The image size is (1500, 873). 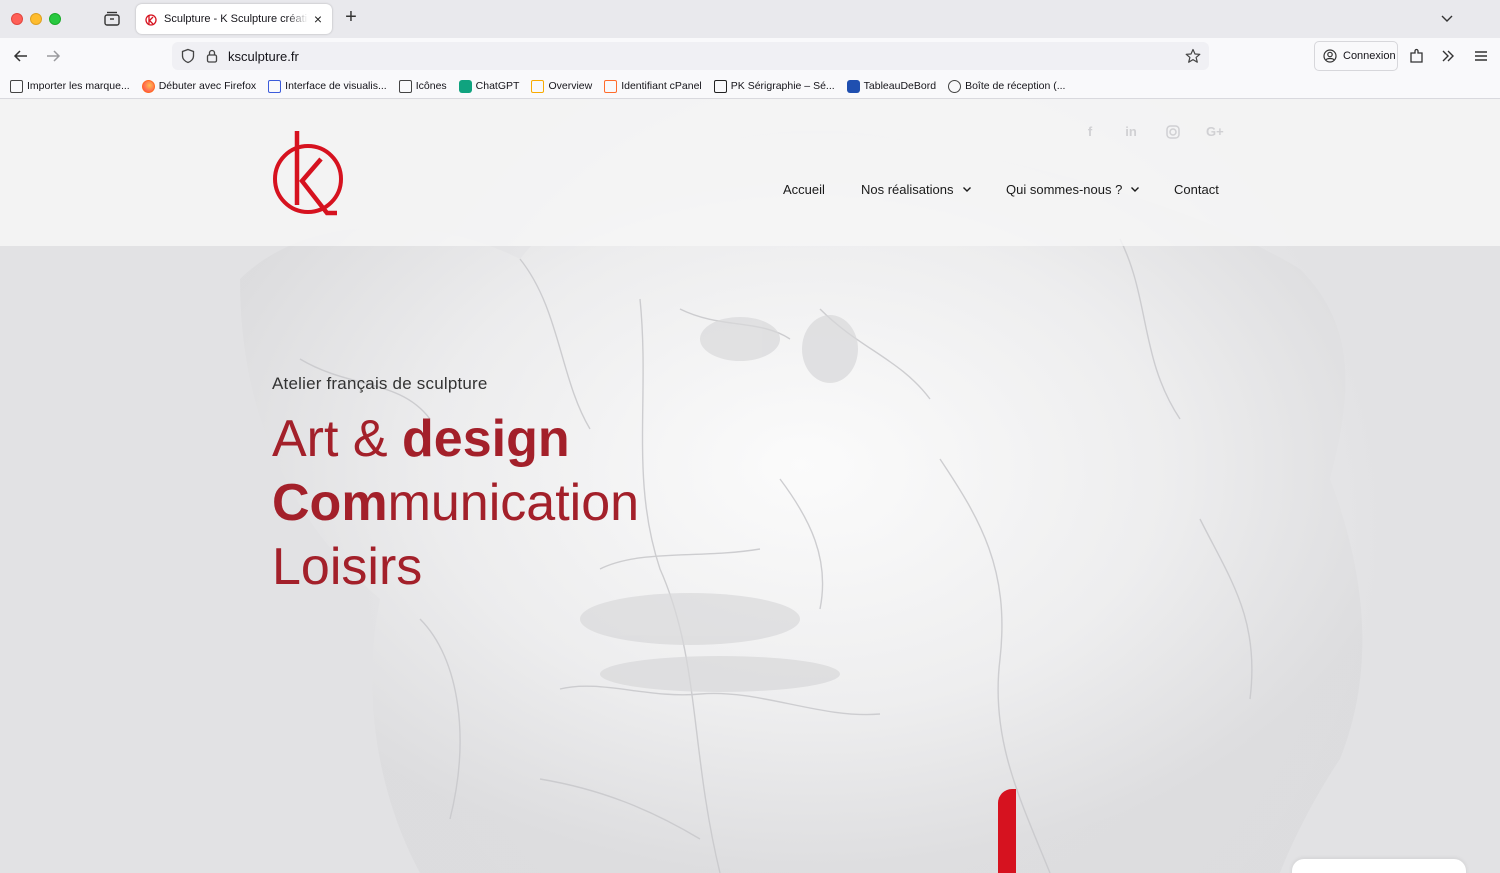 I want to click on bookmark-item: ChatGPT, so click(x=489, y=86).